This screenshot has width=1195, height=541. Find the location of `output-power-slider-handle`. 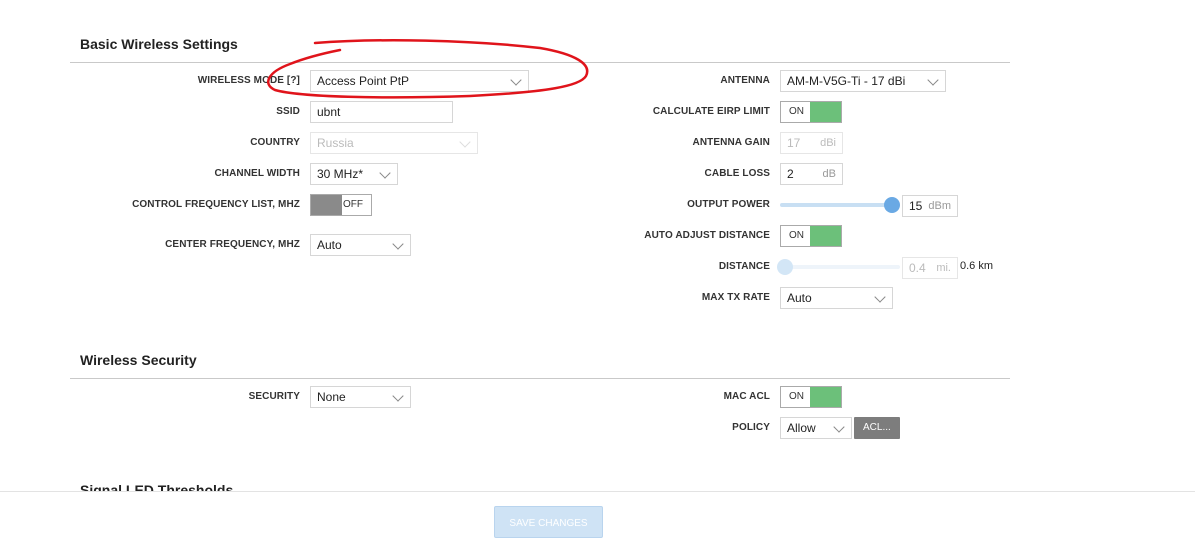

output-power-slider-handle is located at coordinates (892, 205).